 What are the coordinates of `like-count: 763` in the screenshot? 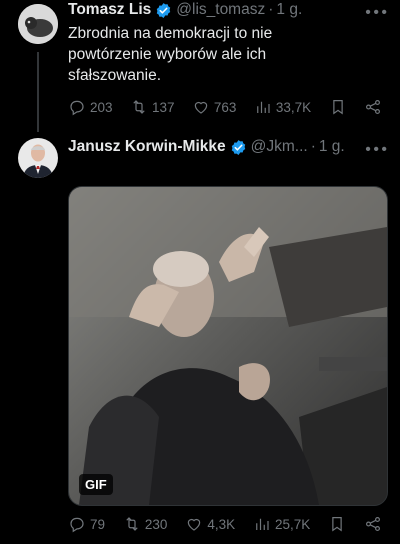 It's located at (225, 107).